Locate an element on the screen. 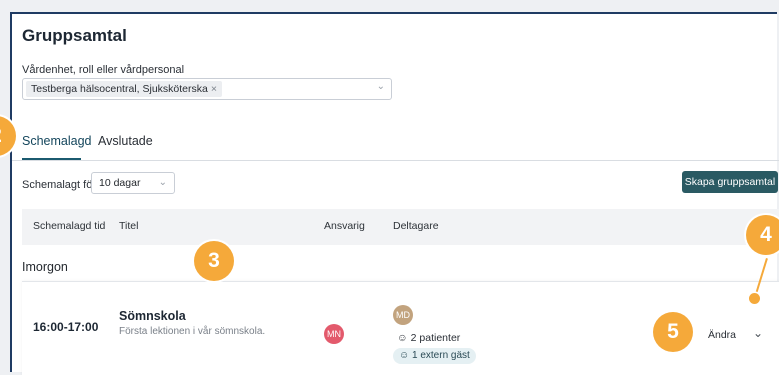  filter-chip: Testberga hälsocentral, Sjuksköterska × is located at coordinates (124, 89).